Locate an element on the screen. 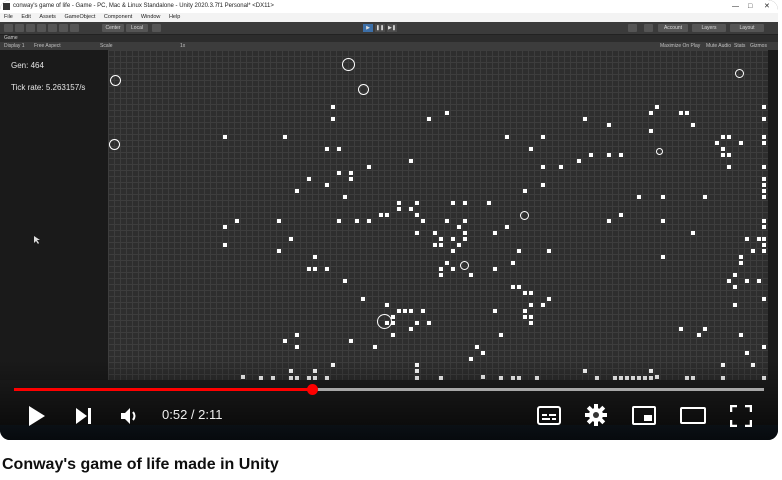 The image size is (782, 480). fullscreen-button is located at coordinates (741, 416).